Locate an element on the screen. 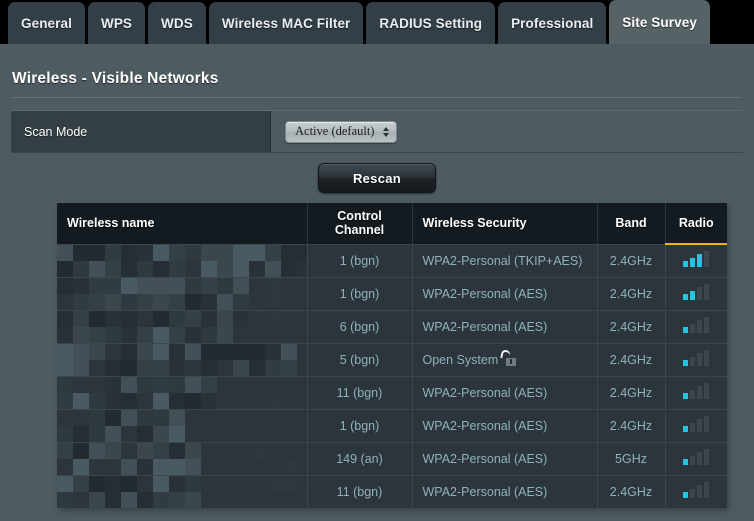 This screenshot has width=754, height=521. security-label: WPA2-Personal (TKIP+AES) is located at coordinates (502, 260).